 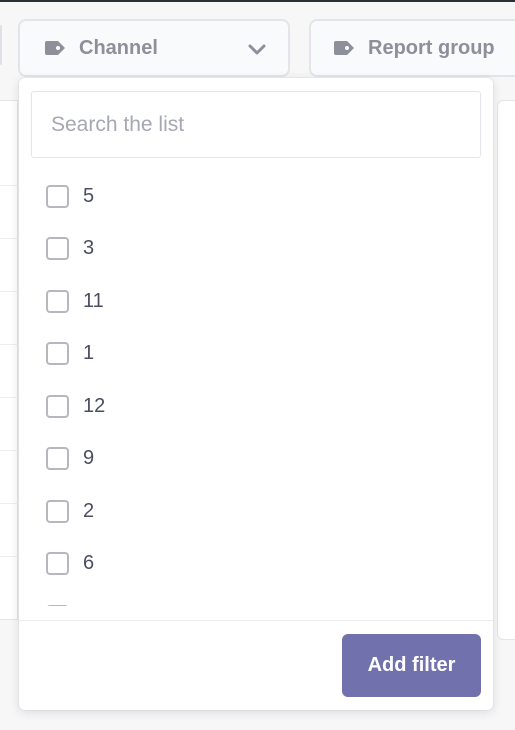 What do you see at coordinates (256, 511) in the screenshot?
I see `list-item: 2` at bounding box center [256, 511].